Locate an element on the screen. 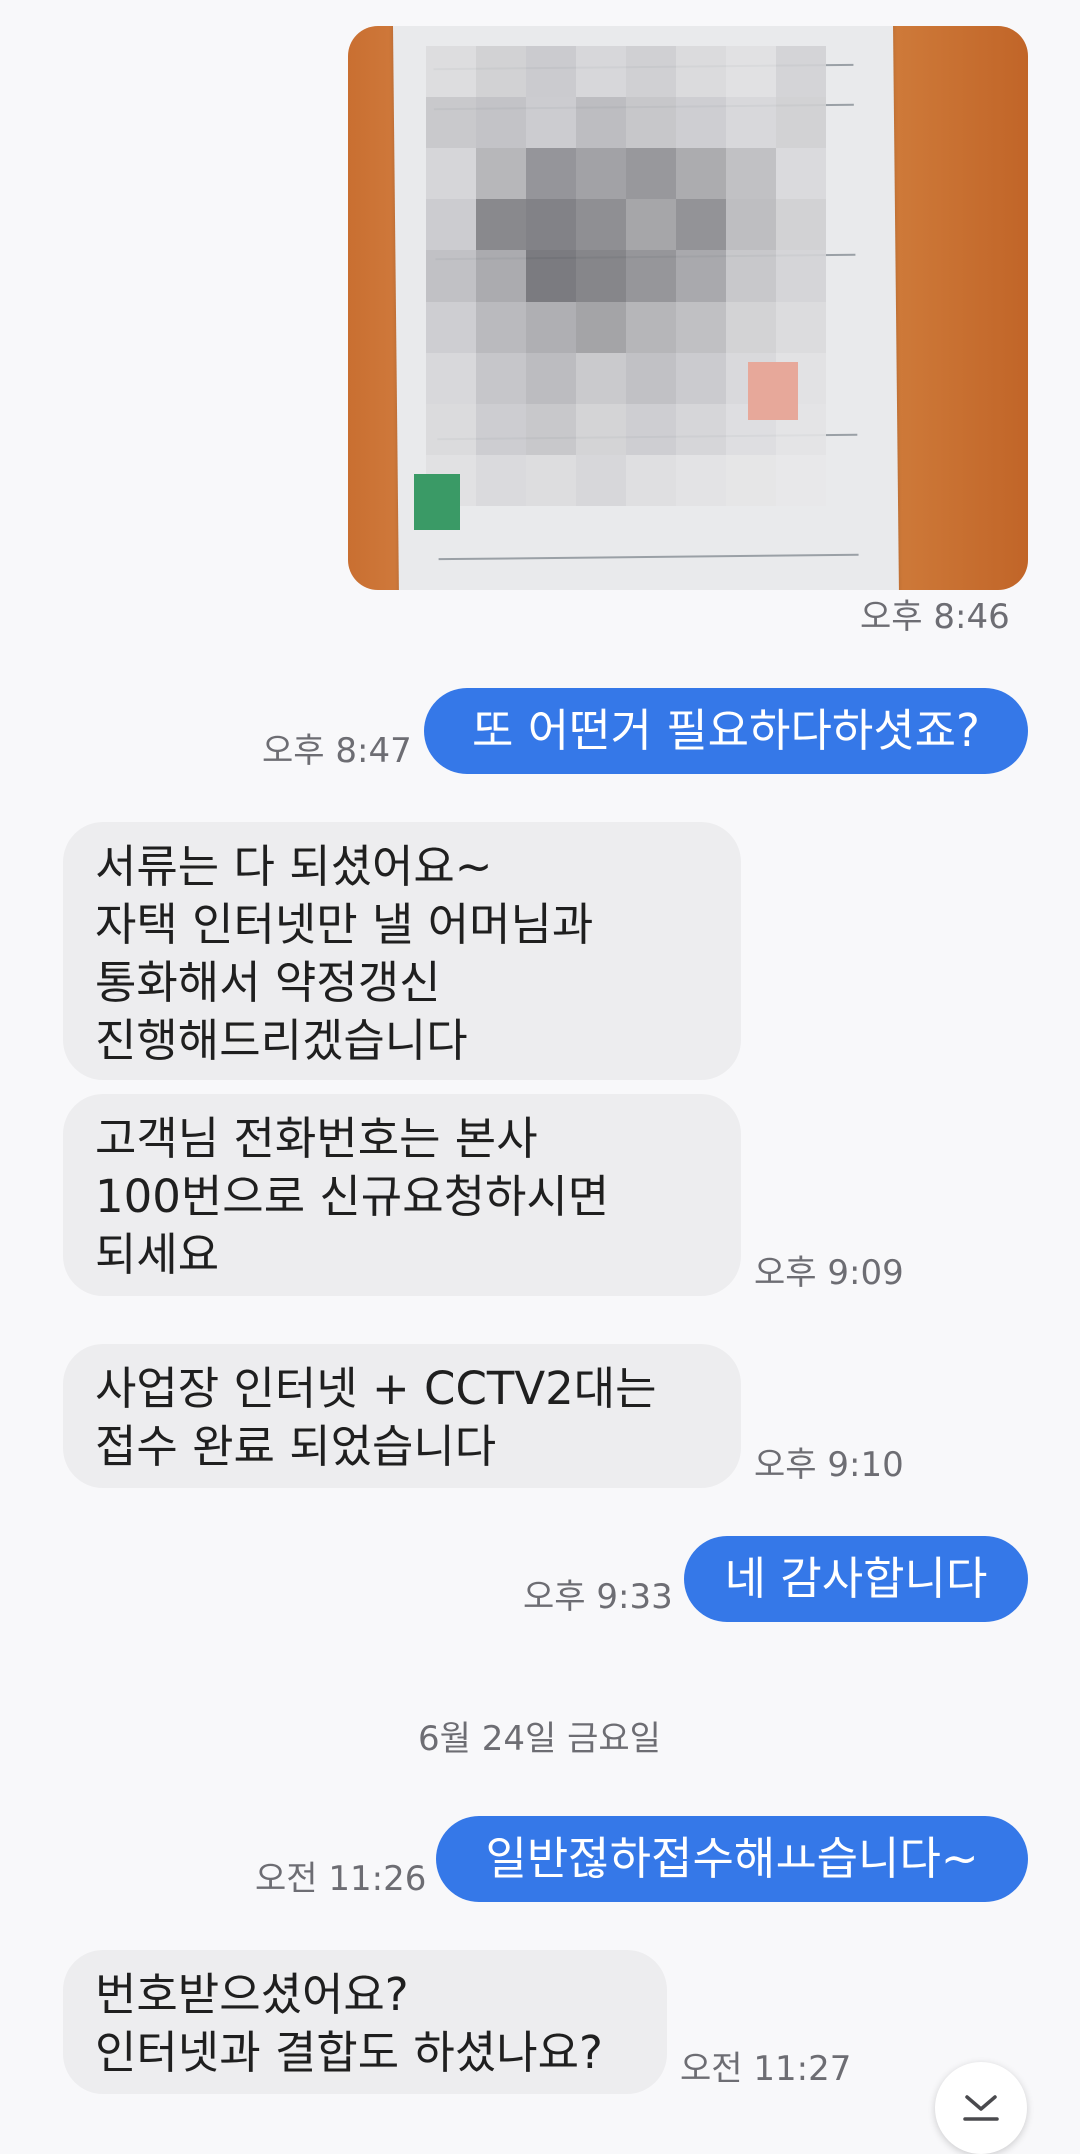 This screenshot has width=1080, height=2154. incoming-message: 고객님 전화번호는 본사 100번으로 신규요청하시면 되세요 is located at coordinates (402, 1195).